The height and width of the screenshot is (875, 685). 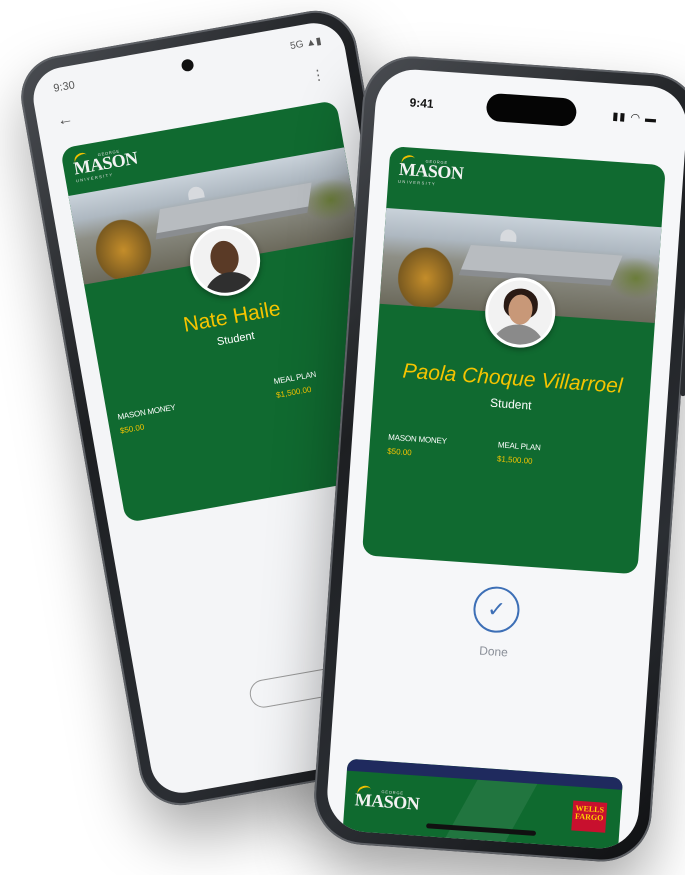 What do you see at coordinates (387, 798) in the screenshot?
I see `mason-logo: GEORGE MASON` at bounding box center [387, 798].